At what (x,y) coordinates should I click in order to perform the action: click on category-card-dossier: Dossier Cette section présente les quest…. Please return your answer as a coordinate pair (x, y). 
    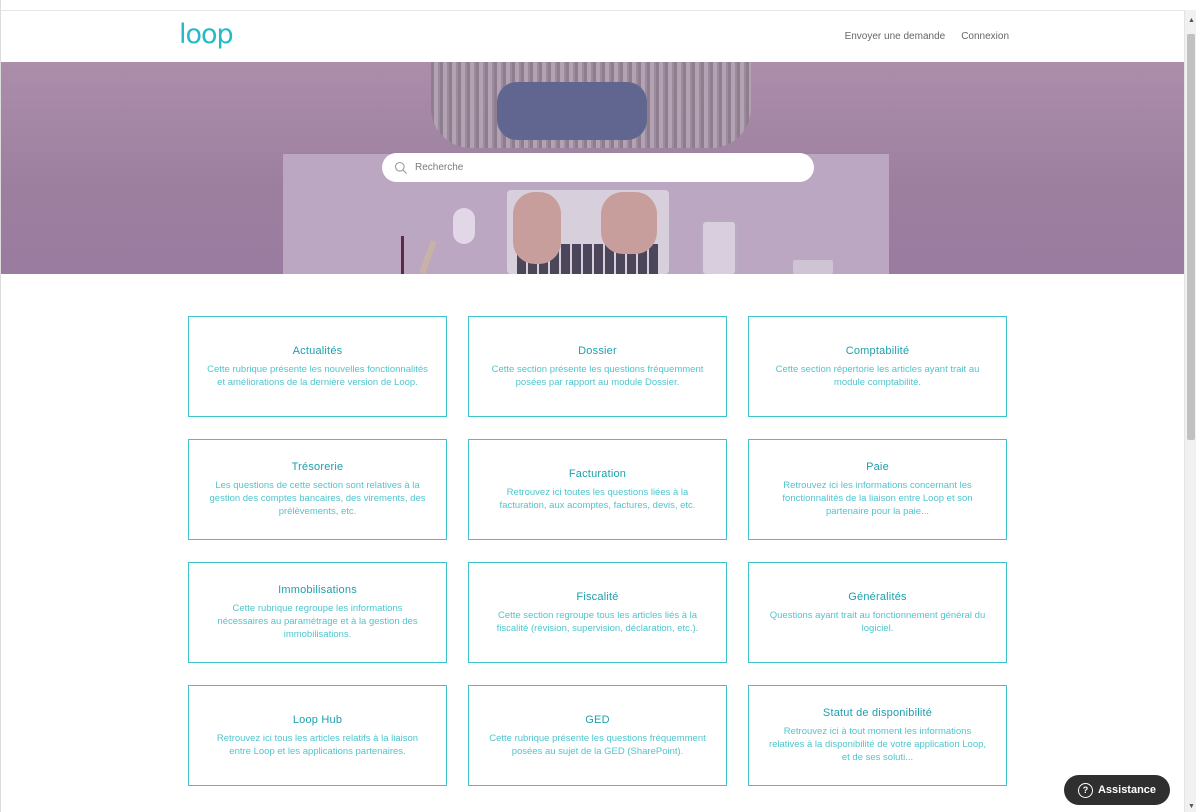
    Looking at the image, I should click on (597, 366).